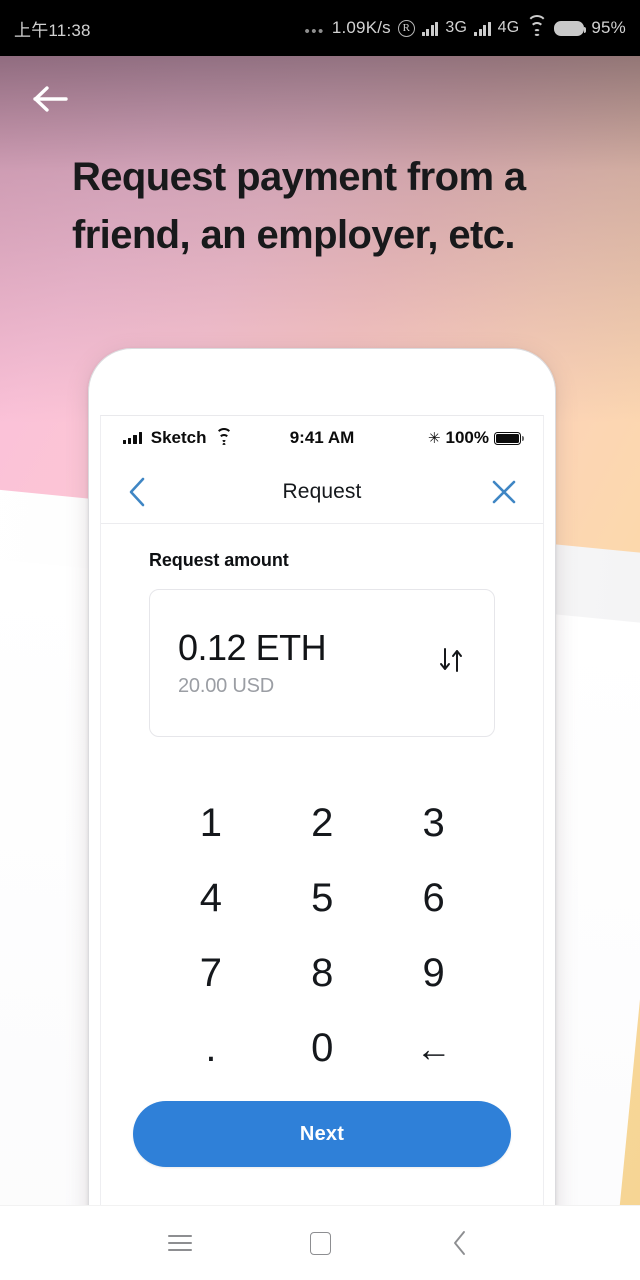 The image size is (640, 1280). What do you see at coordinates (467, 437) in the screenshot?
I see `ios-battery-percent-label: 100%` at bounding box center [467, 437].